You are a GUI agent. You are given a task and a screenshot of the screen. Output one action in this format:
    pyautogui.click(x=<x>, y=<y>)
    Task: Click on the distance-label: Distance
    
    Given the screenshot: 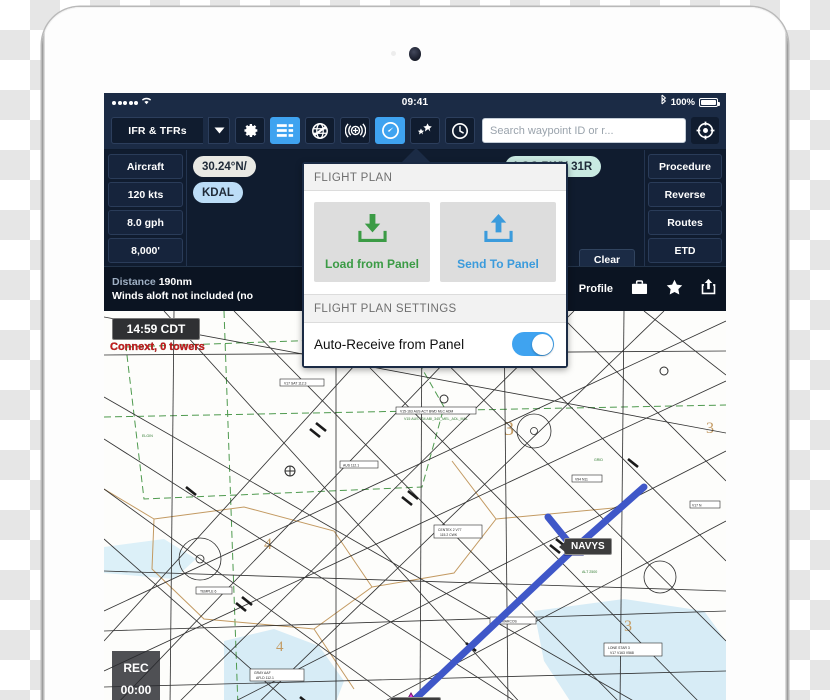 What is the action you would take?
    pyautogui.click(x=134, y=282)
    